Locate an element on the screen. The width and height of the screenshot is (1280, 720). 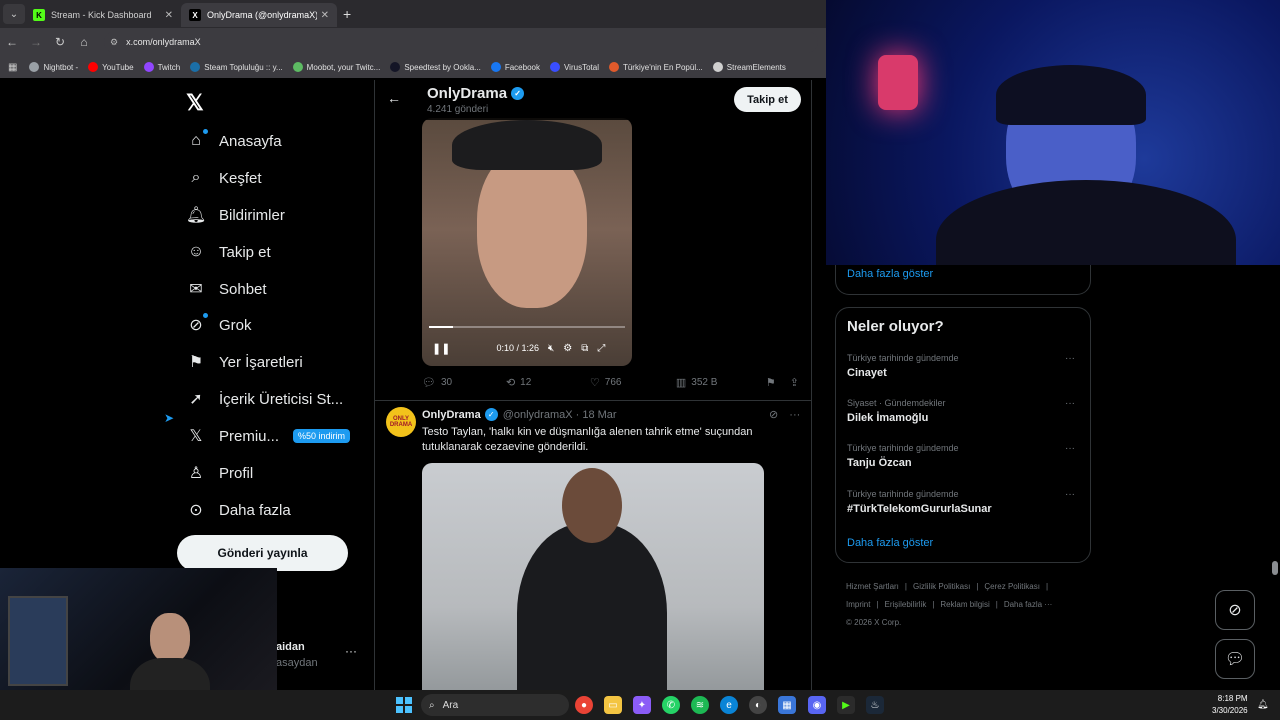
tab-onlydrama: X OnlyDrama (@onlydramaX) / X ✕ is located at coordinates (259, 15).